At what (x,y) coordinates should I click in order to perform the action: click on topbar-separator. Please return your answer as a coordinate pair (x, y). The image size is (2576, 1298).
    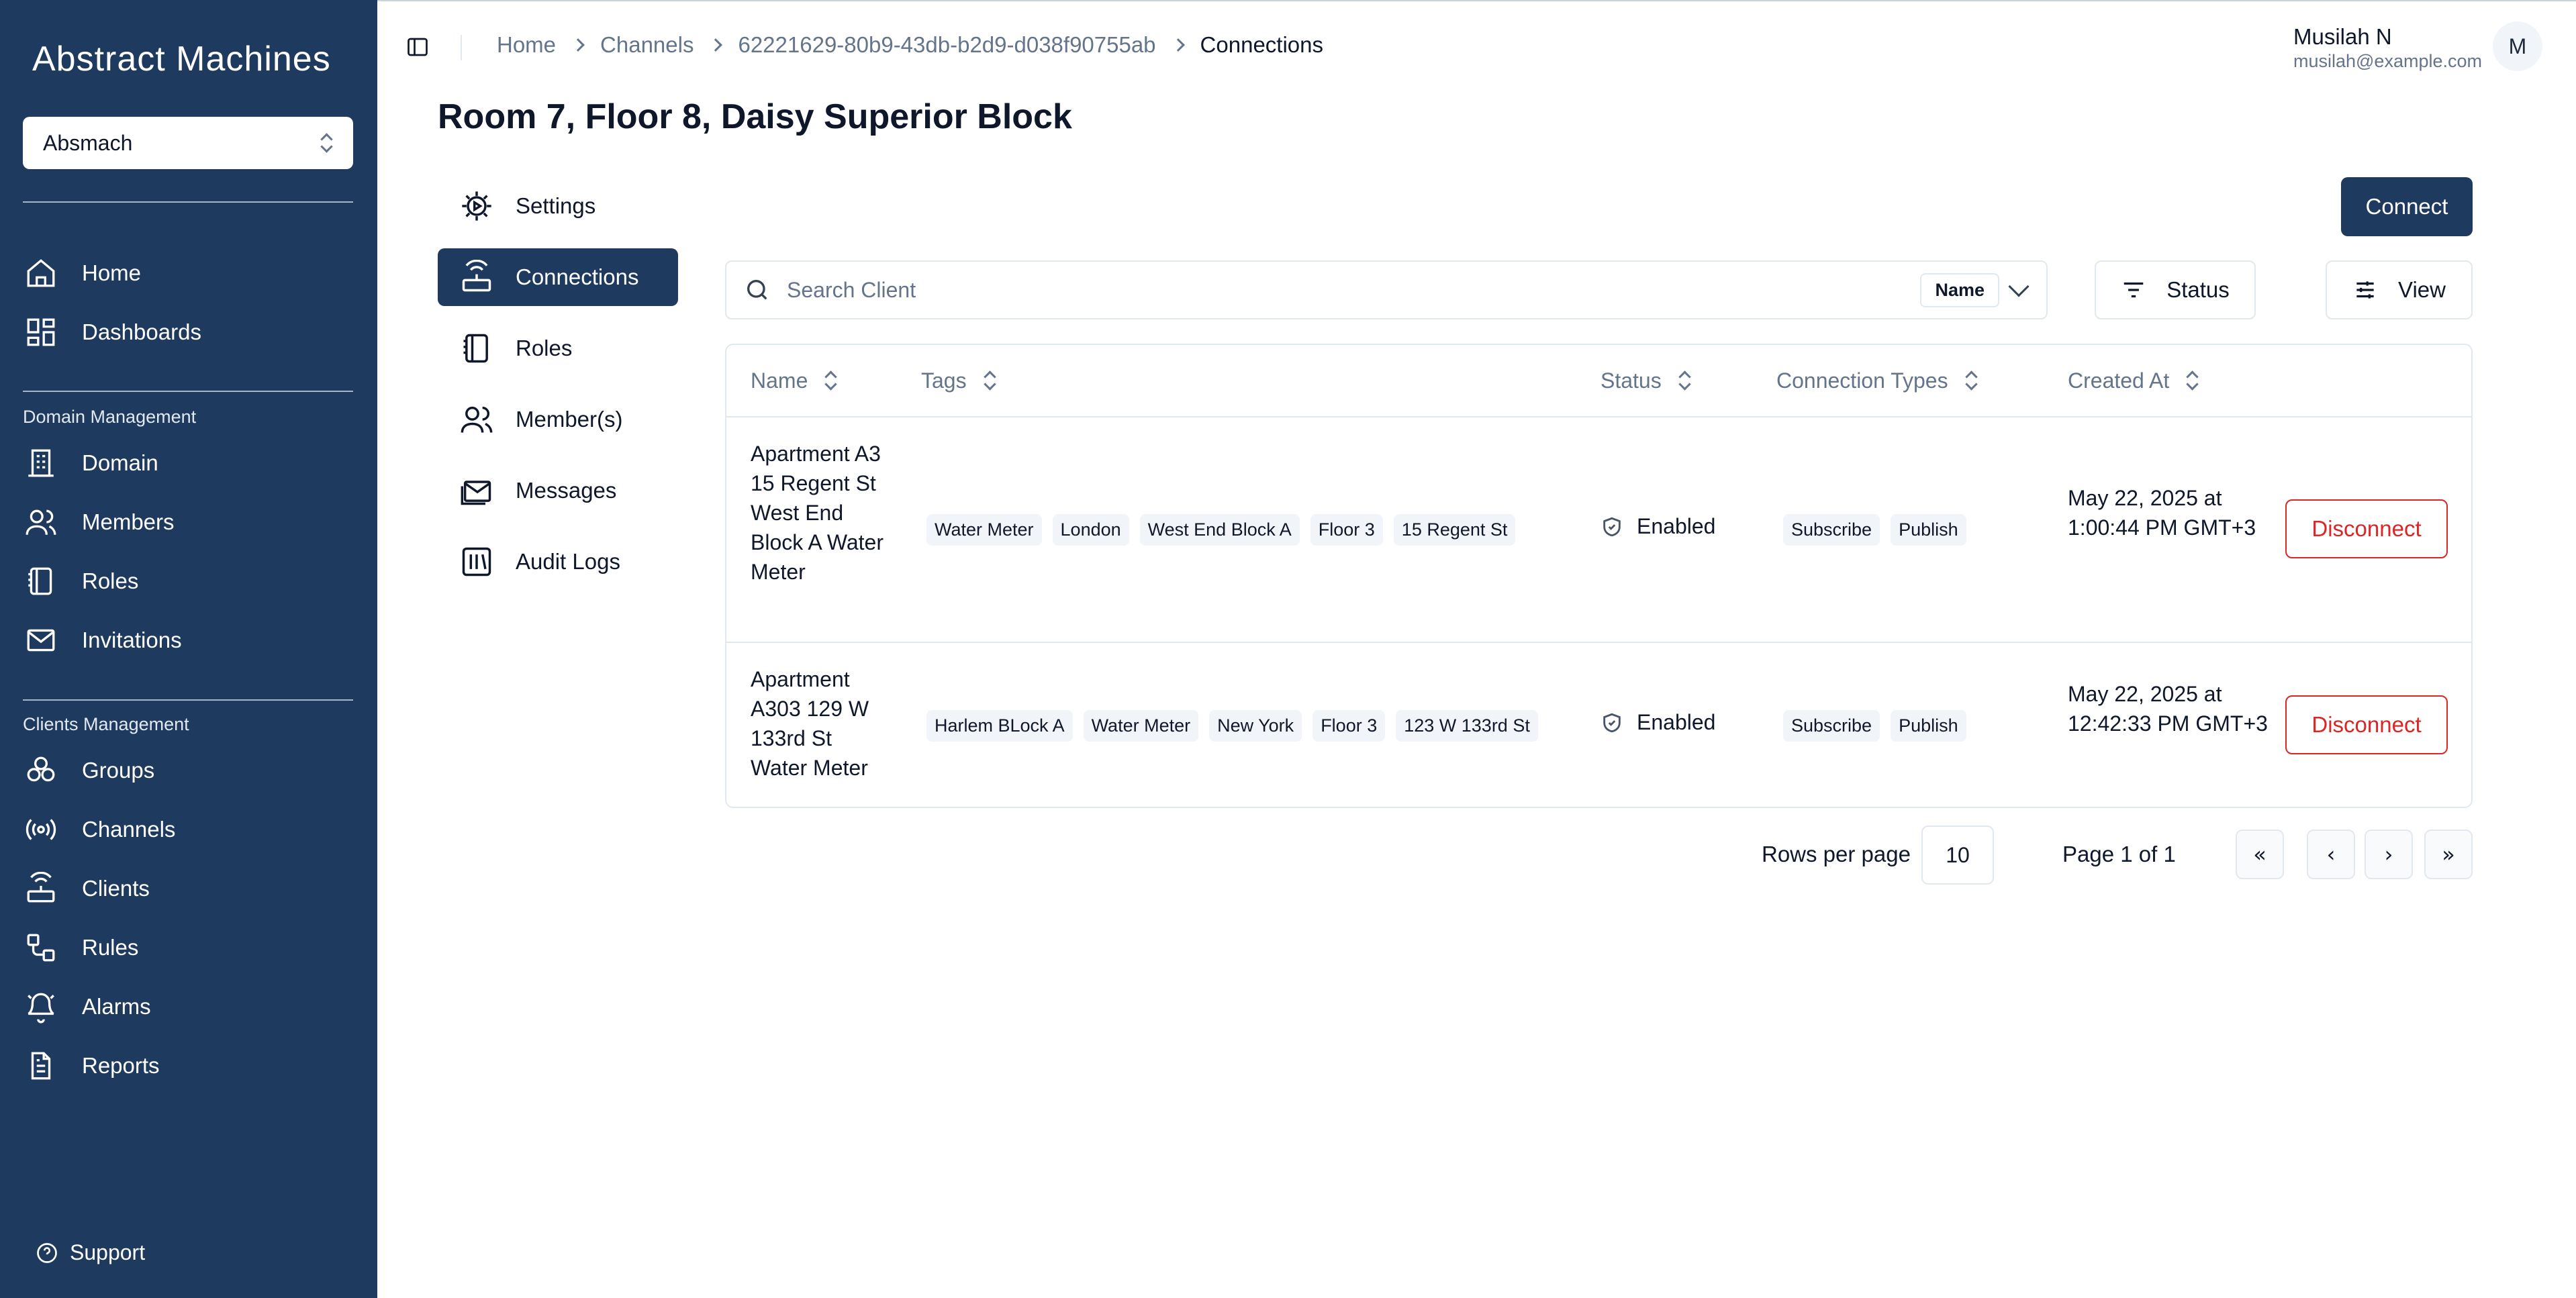
    Looking at the image, I should click on (461, 47).